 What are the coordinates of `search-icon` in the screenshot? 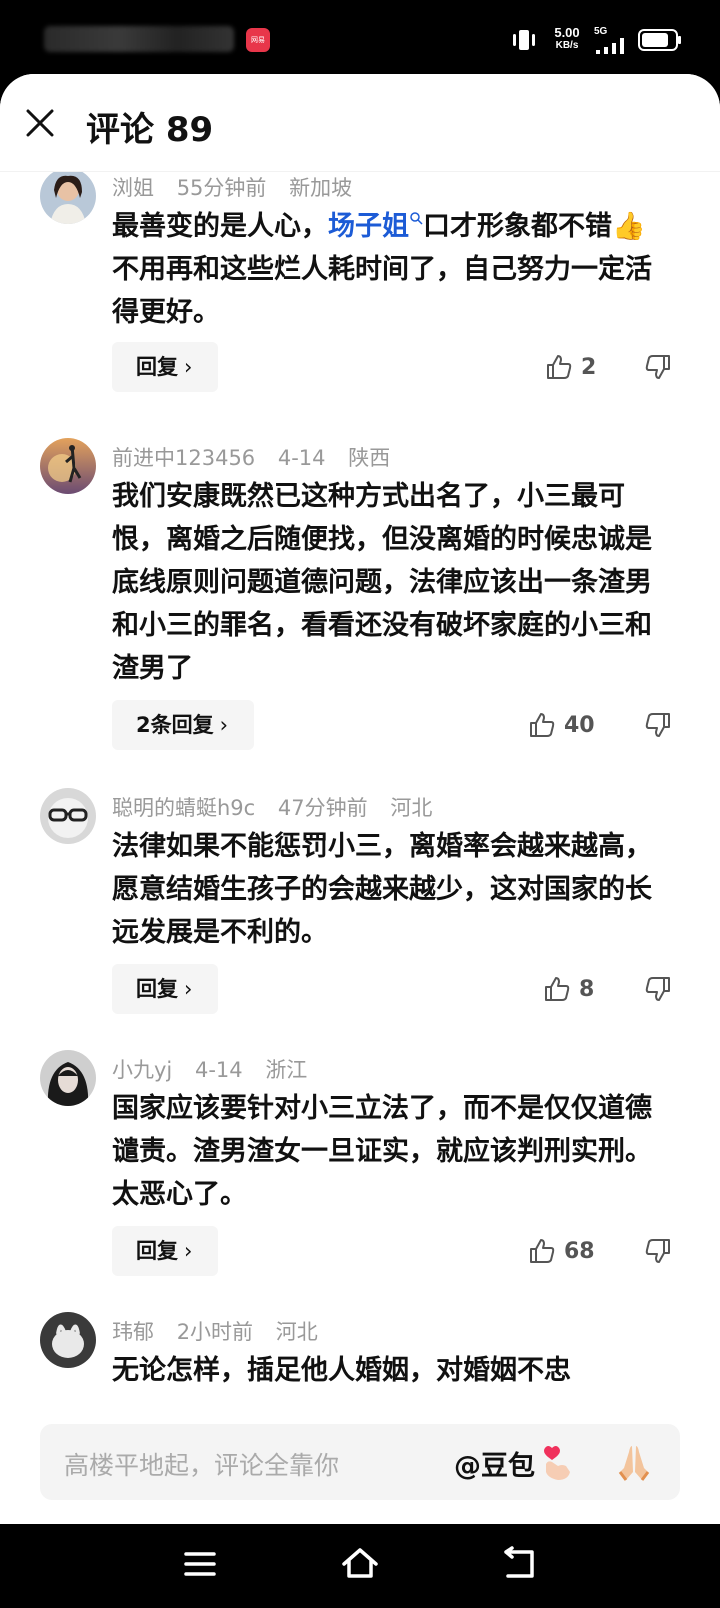 It's located at (416, 218).